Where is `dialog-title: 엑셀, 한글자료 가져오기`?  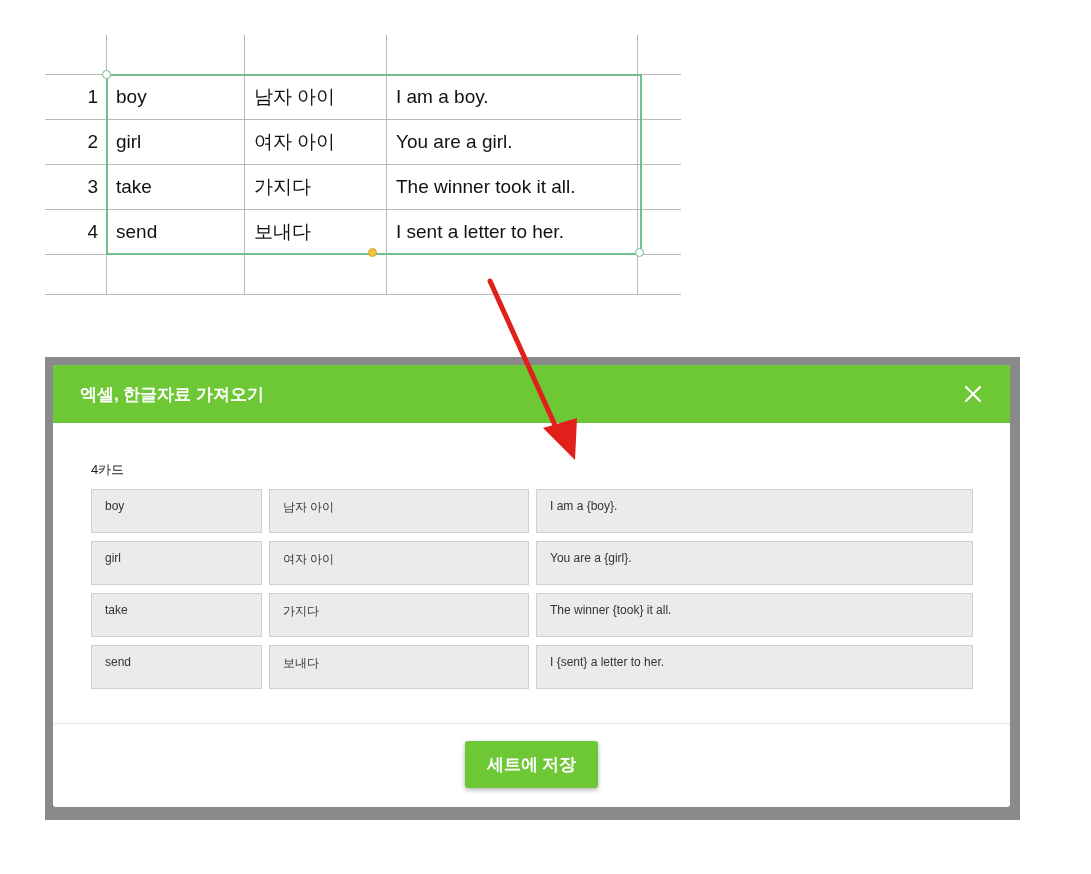
dialog-title: 엑셀, 한글자료 가져오기 is located at coordinates (172, 394).